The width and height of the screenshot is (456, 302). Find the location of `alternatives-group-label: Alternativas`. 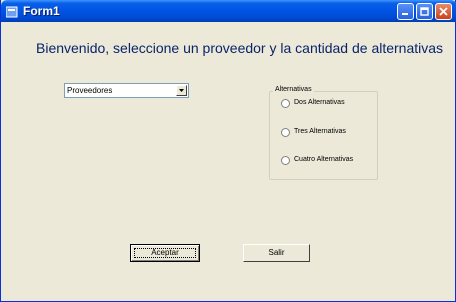

alternatives-group-label: Alternativas is located at coordinates (293, 90).